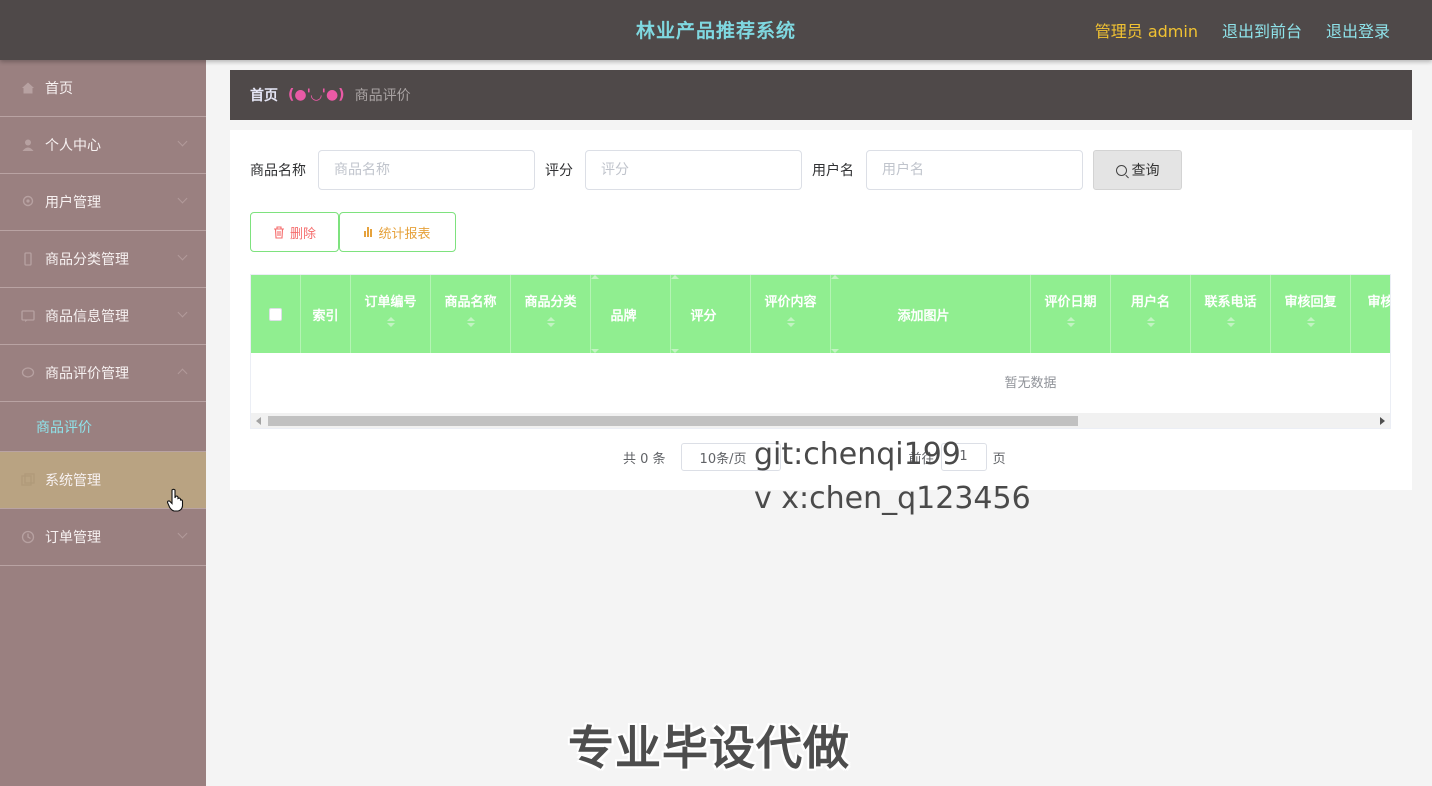  I want to click on product-name-label: 商品名称, so click(278, 171).